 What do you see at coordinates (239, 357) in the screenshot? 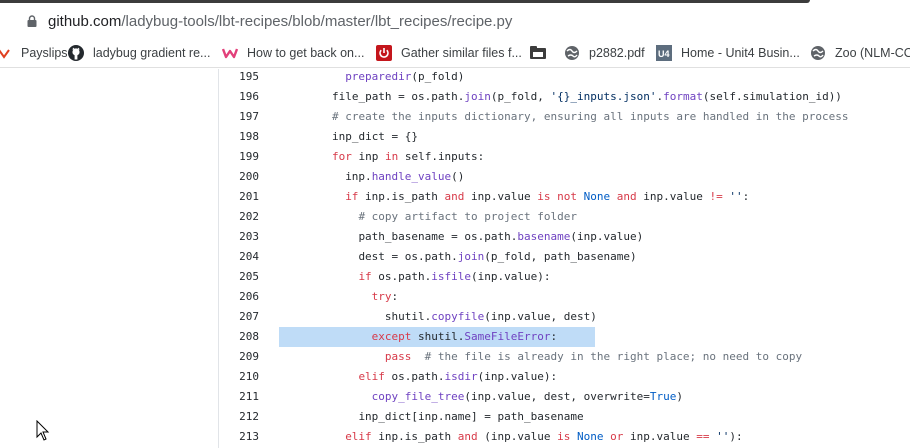
I see `line-number: 209` at bounding box center [239, 357].